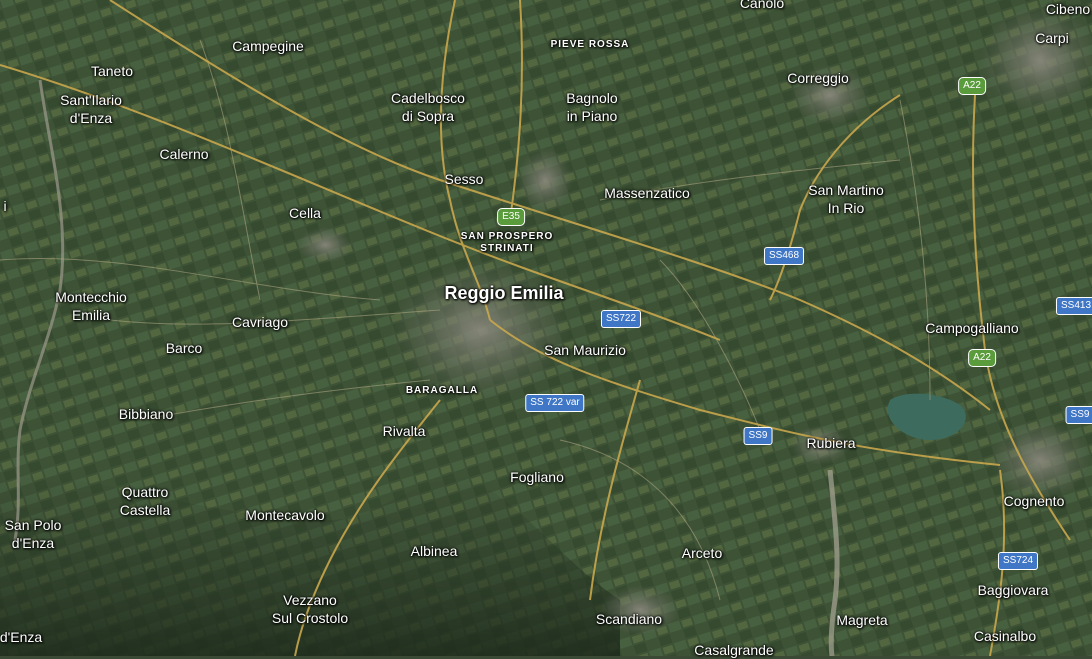 This screenshot has width=1092, height=659. I want to click on label-canolo: Canolo, so click(762, 5).